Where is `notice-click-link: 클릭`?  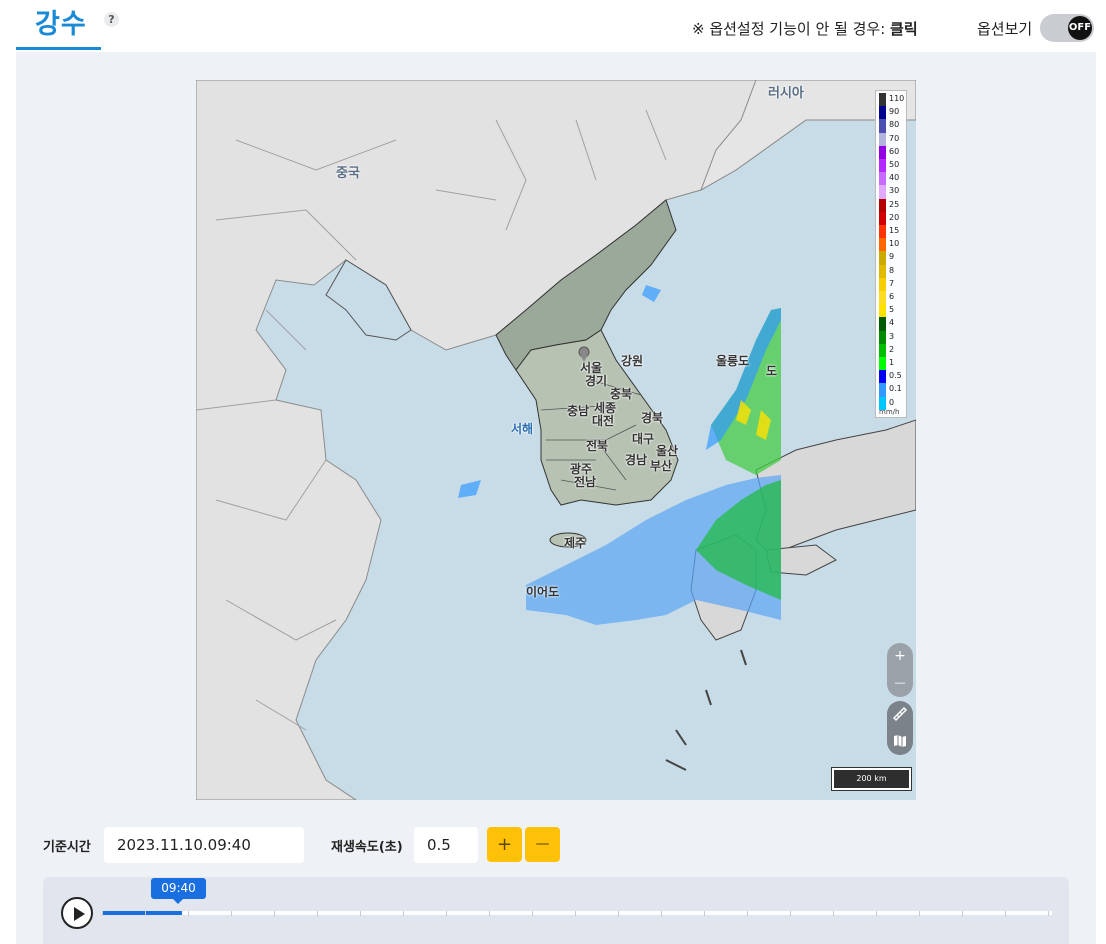
notice-click-link: 클릭 is located at coordinates (904, 29).